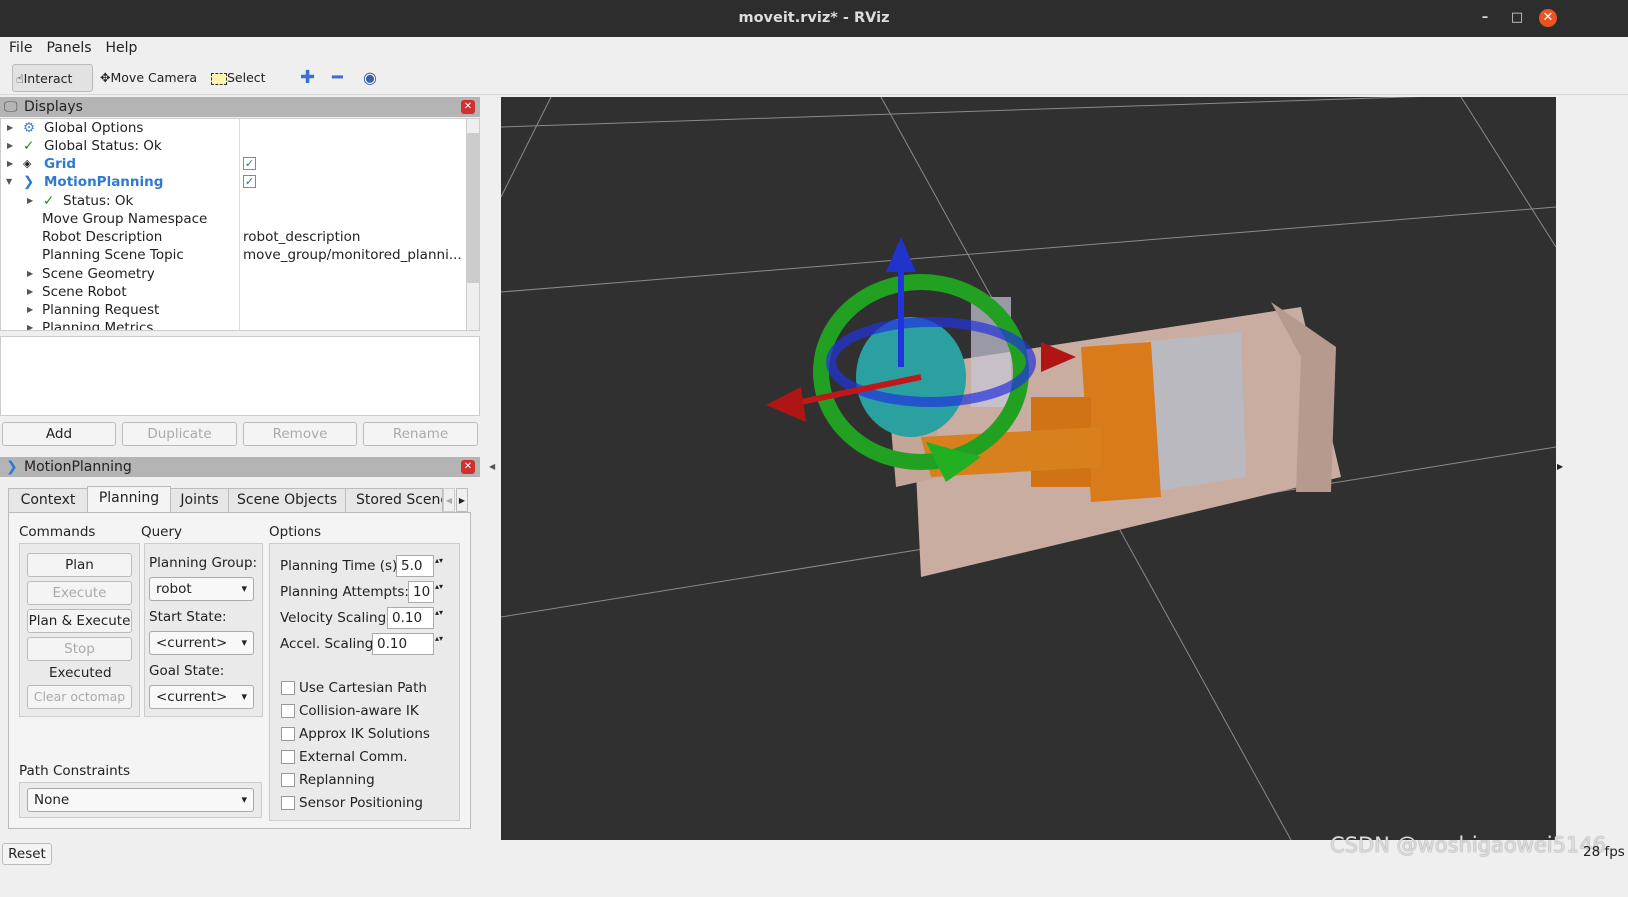 The width and height of the screenshot is (1628, 897). Describe the element at coordinates (105, 77) in the screenshot. I see `move-camera-icon: ✥` at that location.